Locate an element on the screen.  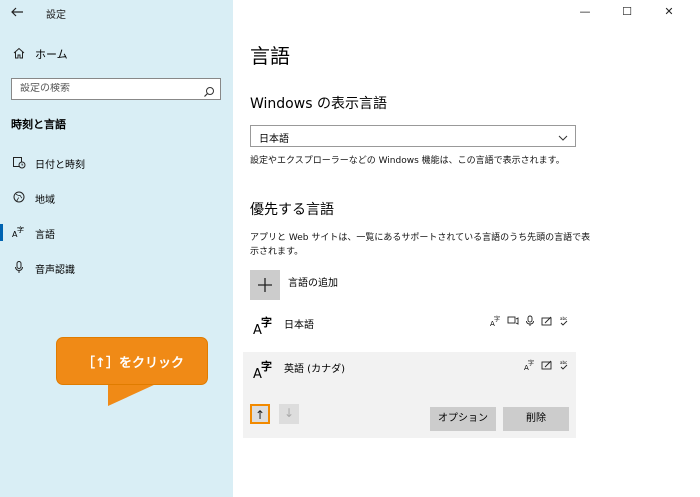
language-icon: A字 is located at coordinates (19, 232).